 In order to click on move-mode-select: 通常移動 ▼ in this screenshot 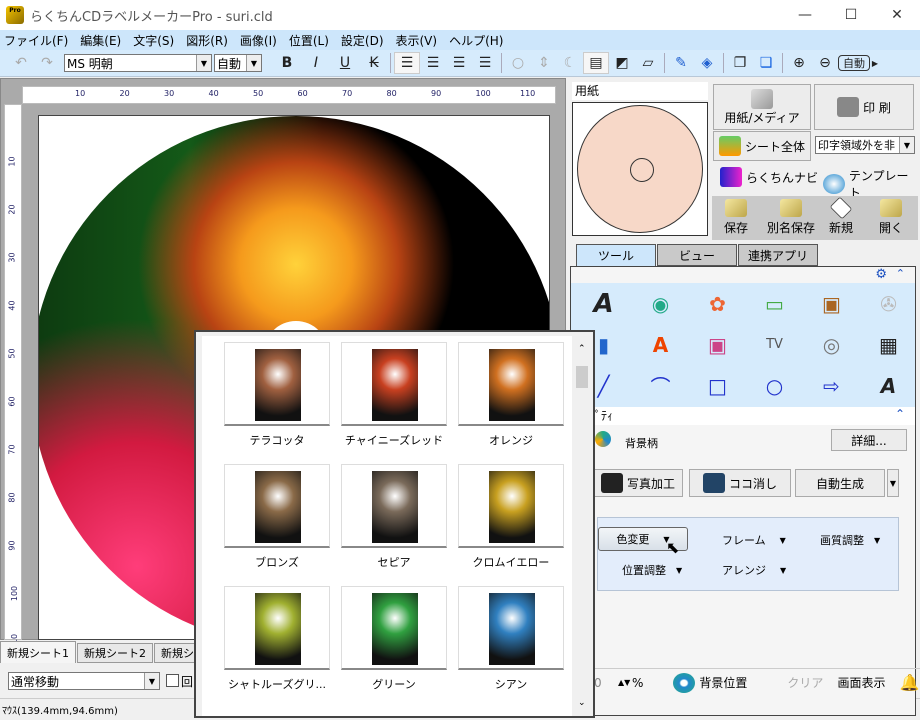, I will do `click(84, 681)`.